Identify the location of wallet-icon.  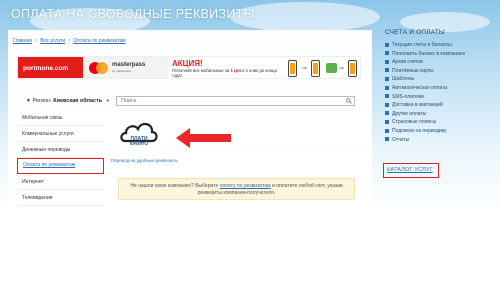
(331, 68).